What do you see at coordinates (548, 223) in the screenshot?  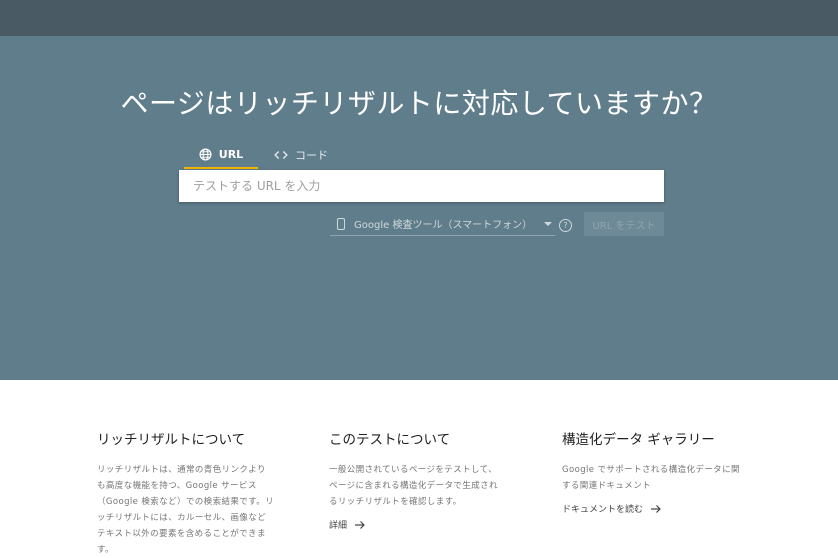 I see `dropdown-arrow-icon` at bounding box center [548, 223].